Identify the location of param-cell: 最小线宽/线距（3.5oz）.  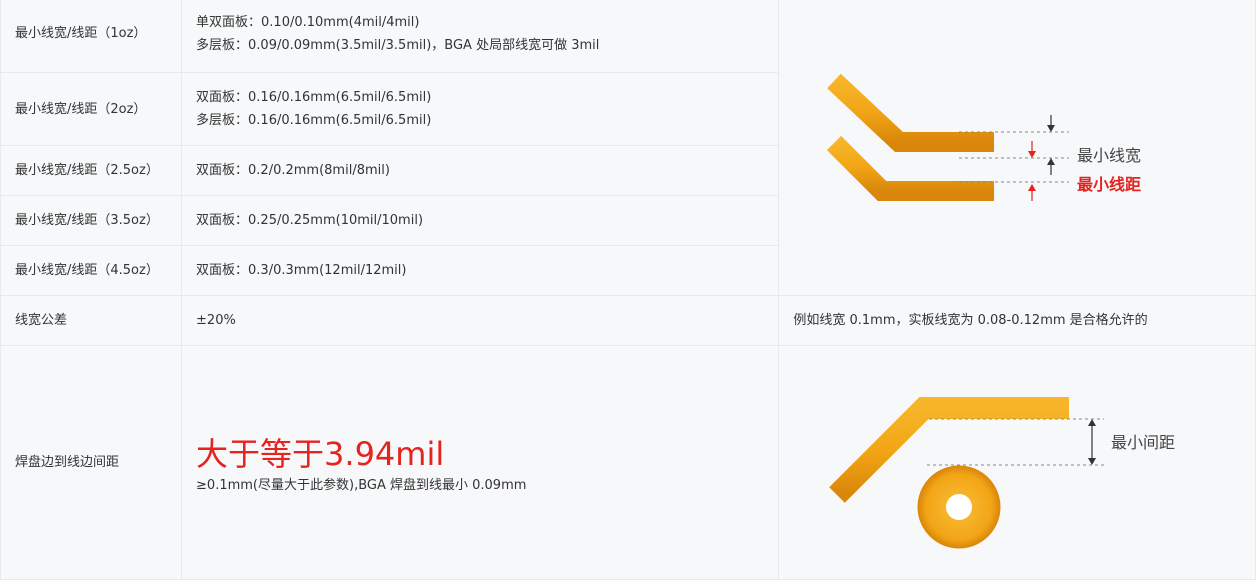
(91, 220).